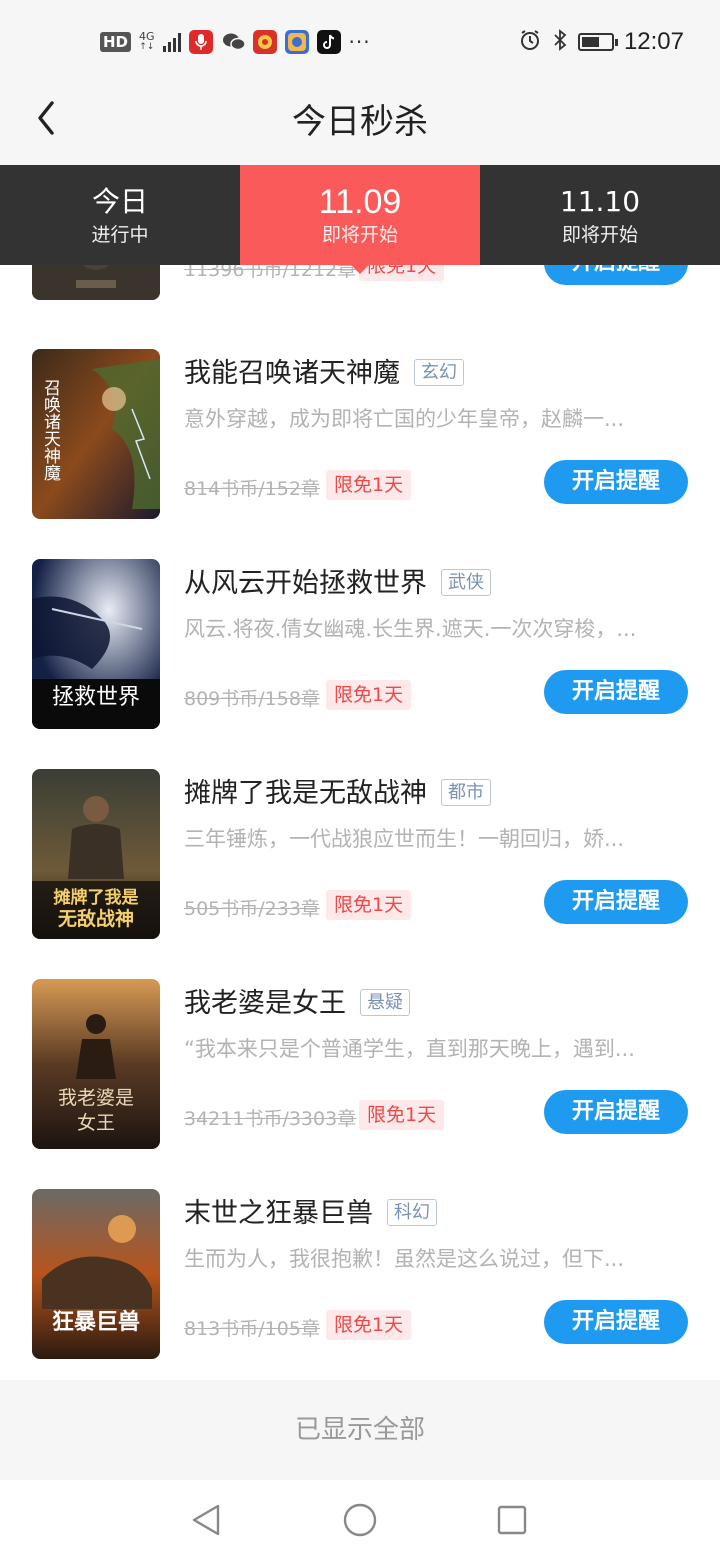  I want to click on book-cover: 摊牌了我是 无敌战神, so click(96, 854).